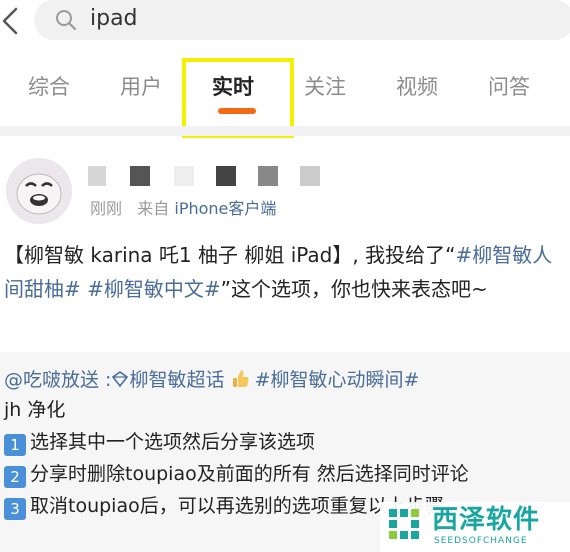  Describe the element at coordinates (15, 445) in the screenshot. I see `number-1-icon: 1` at that location.